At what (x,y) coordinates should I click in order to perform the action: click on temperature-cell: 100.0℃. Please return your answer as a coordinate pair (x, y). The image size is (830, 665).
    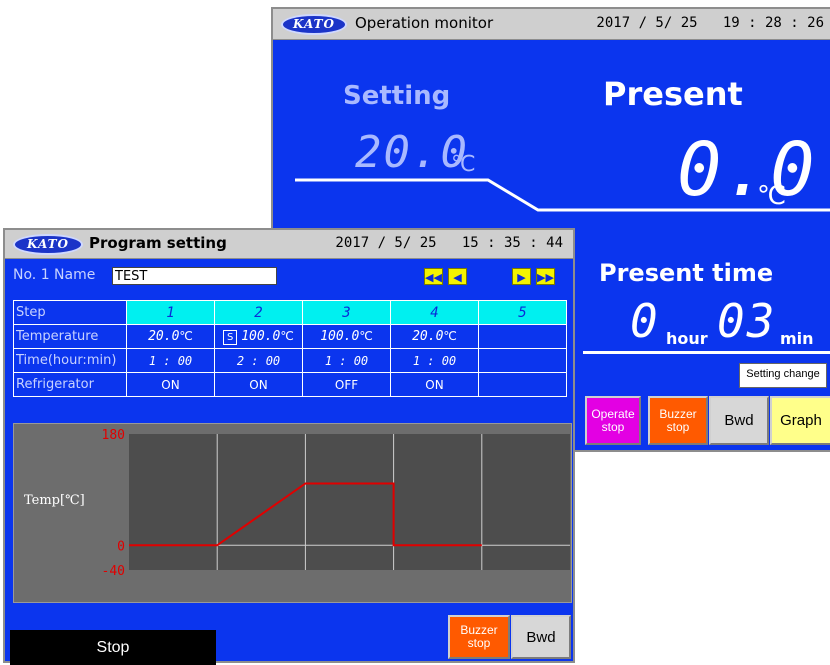
    Looking at the image, I should click on (346, 336).